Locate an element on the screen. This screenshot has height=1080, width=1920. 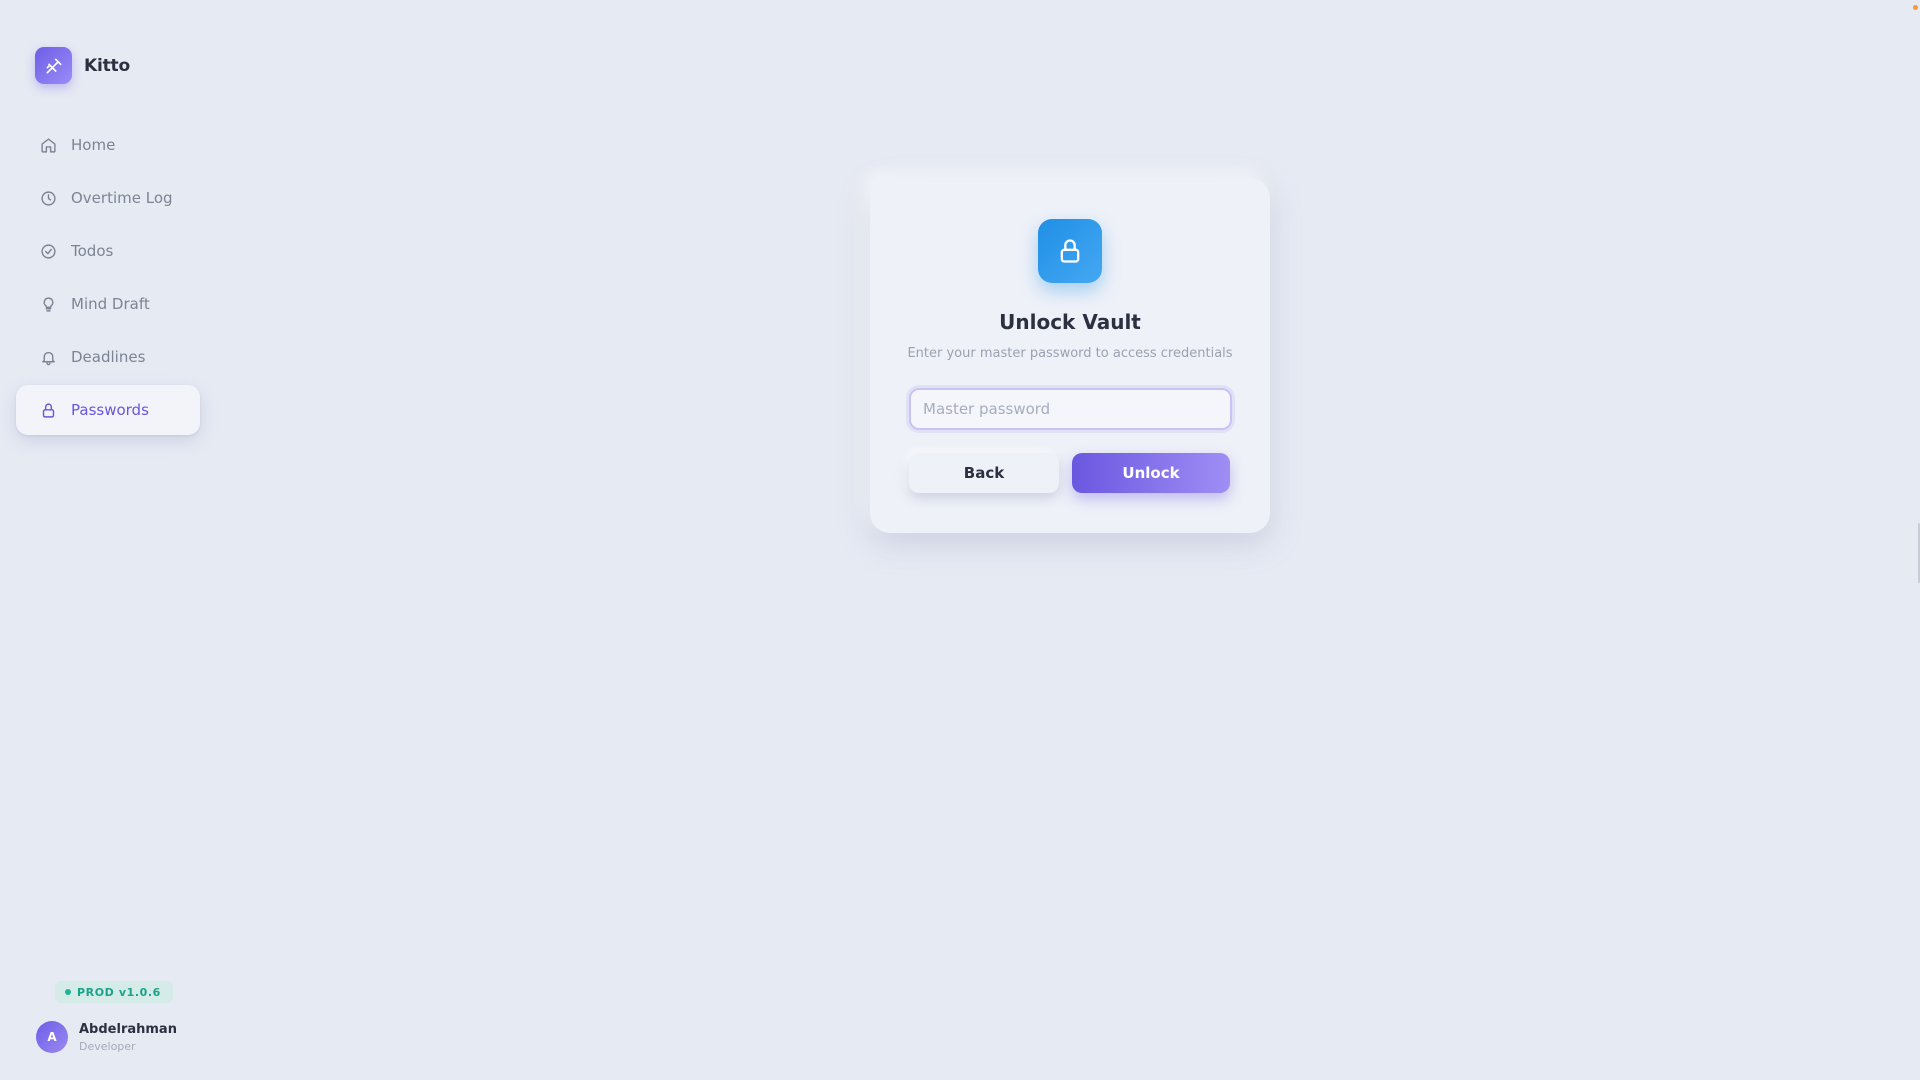
back-button: Back is located at coordinates (984, 473).